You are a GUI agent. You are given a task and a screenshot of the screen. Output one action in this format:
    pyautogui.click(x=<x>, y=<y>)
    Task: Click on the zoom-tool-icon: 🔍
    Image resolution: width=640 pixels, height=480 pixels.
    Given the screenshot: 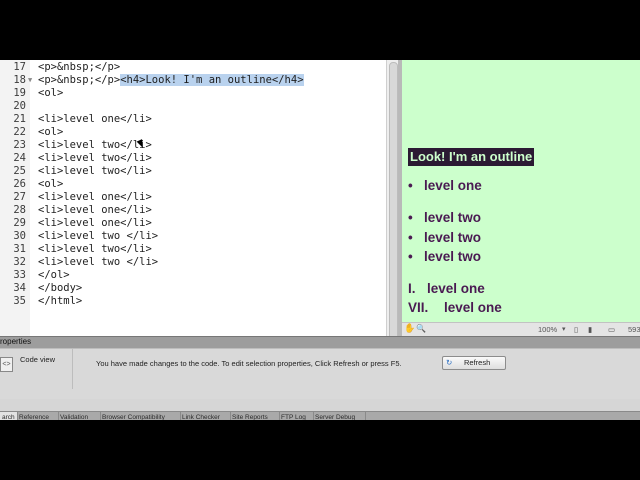 What is the action you would take?
    pyautogui.click(x=421, y=328)
    